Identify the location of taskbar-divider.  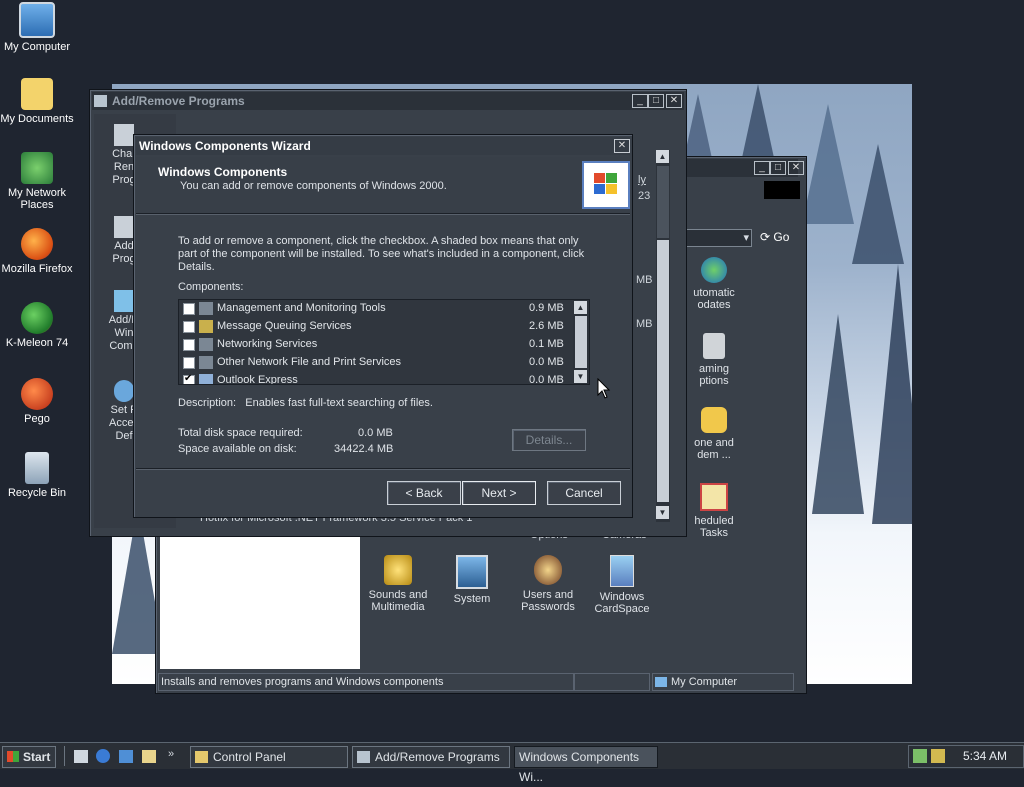
(64, 756).